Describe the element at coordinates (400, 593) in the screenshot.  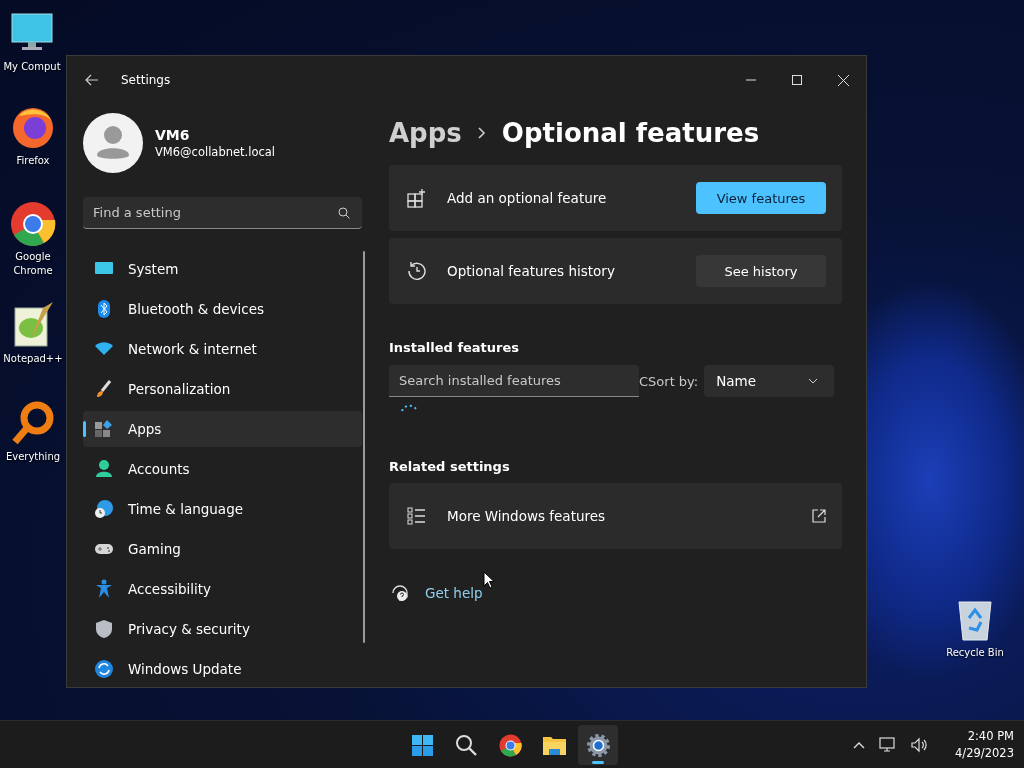
I see `help-chat-icon` at that location.